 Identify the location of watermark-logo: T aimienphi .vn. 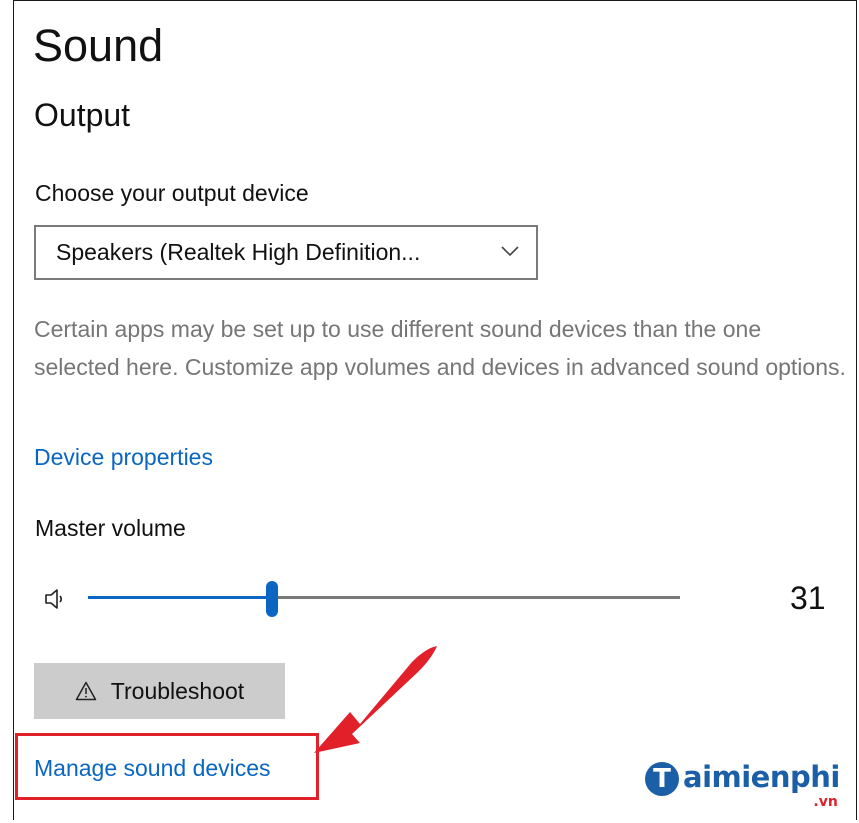
(742, 785).